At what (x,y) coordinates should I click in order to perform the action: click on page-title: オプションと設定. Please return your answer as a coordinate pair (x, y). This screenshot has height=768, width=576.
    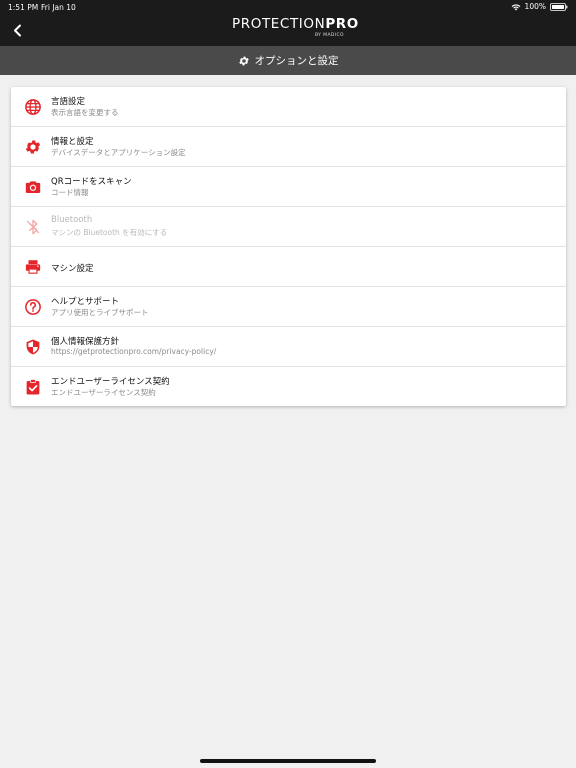
    Looking at the image, I should click on (296, 61).